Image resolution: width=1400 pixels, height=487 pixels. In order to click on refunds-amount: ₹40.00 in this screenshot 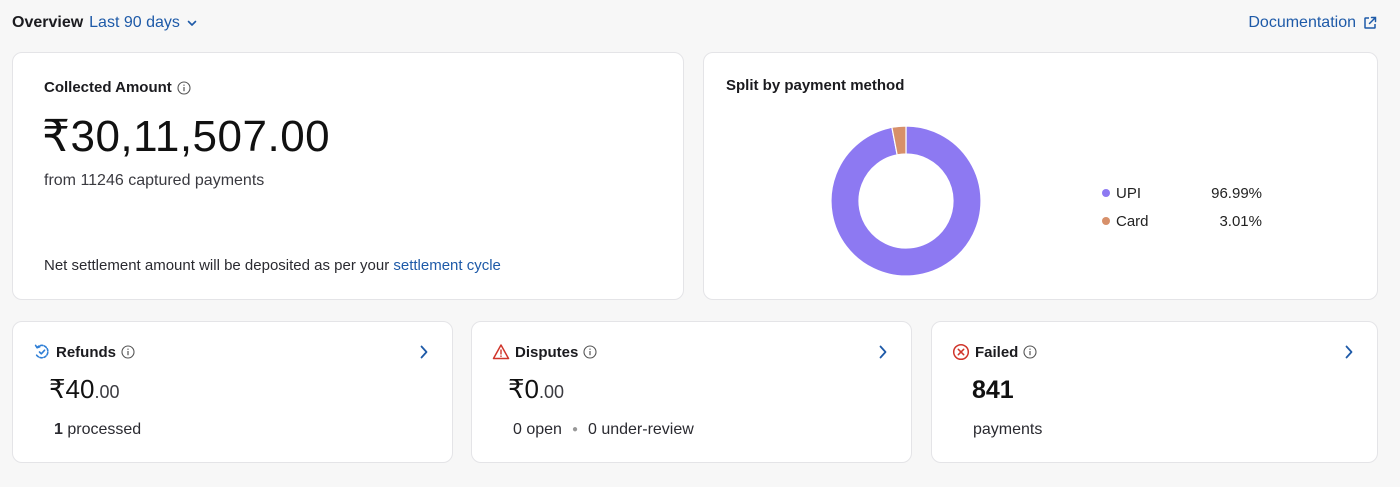, I will do `click(84, 389)`.